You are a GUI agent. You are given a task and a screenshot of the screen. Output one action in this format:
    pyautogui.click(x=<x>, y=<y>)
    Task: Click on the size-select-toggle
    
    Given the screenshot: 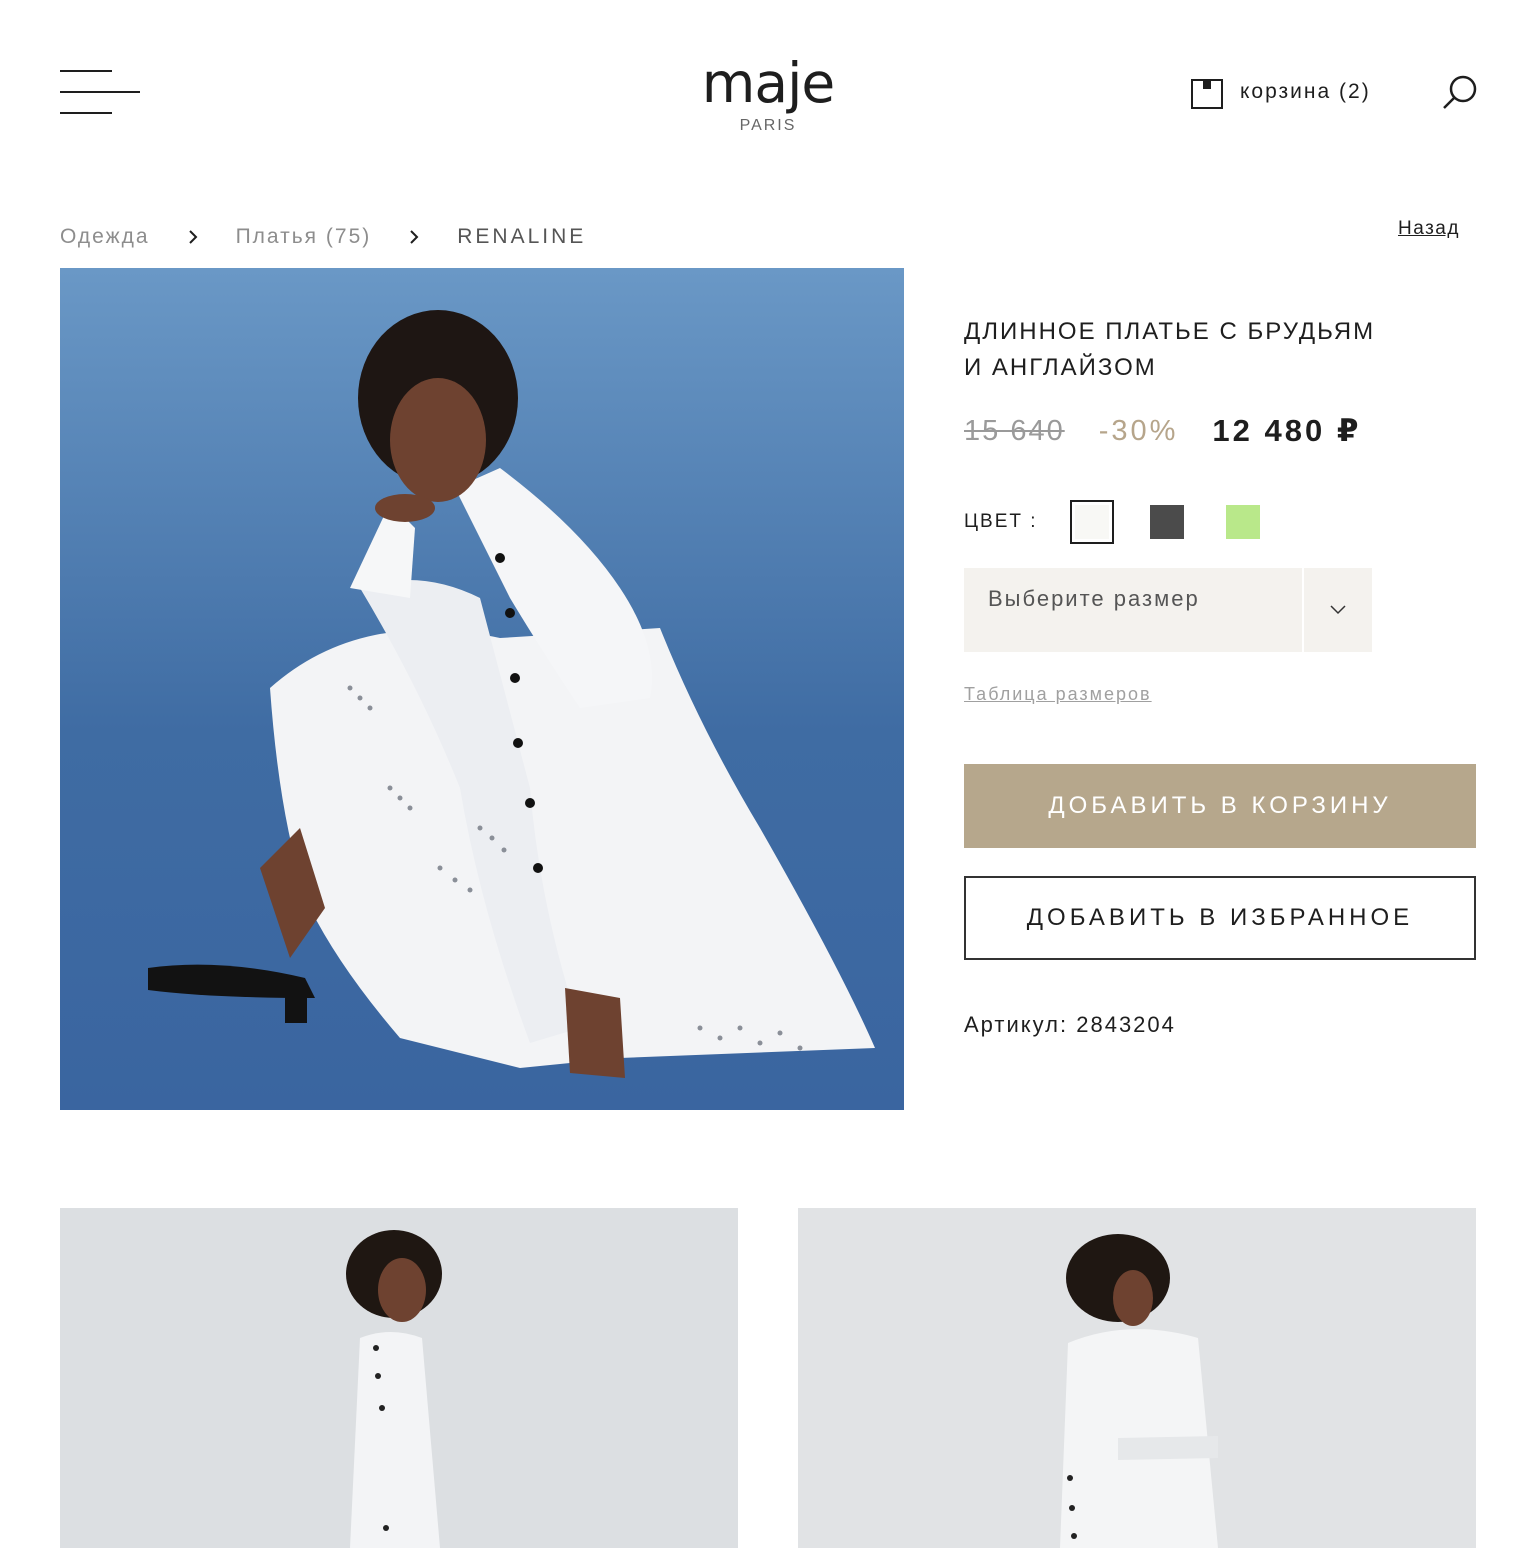 What is the action you would take?
    pyautogui.click(x=1337, y=610)
    